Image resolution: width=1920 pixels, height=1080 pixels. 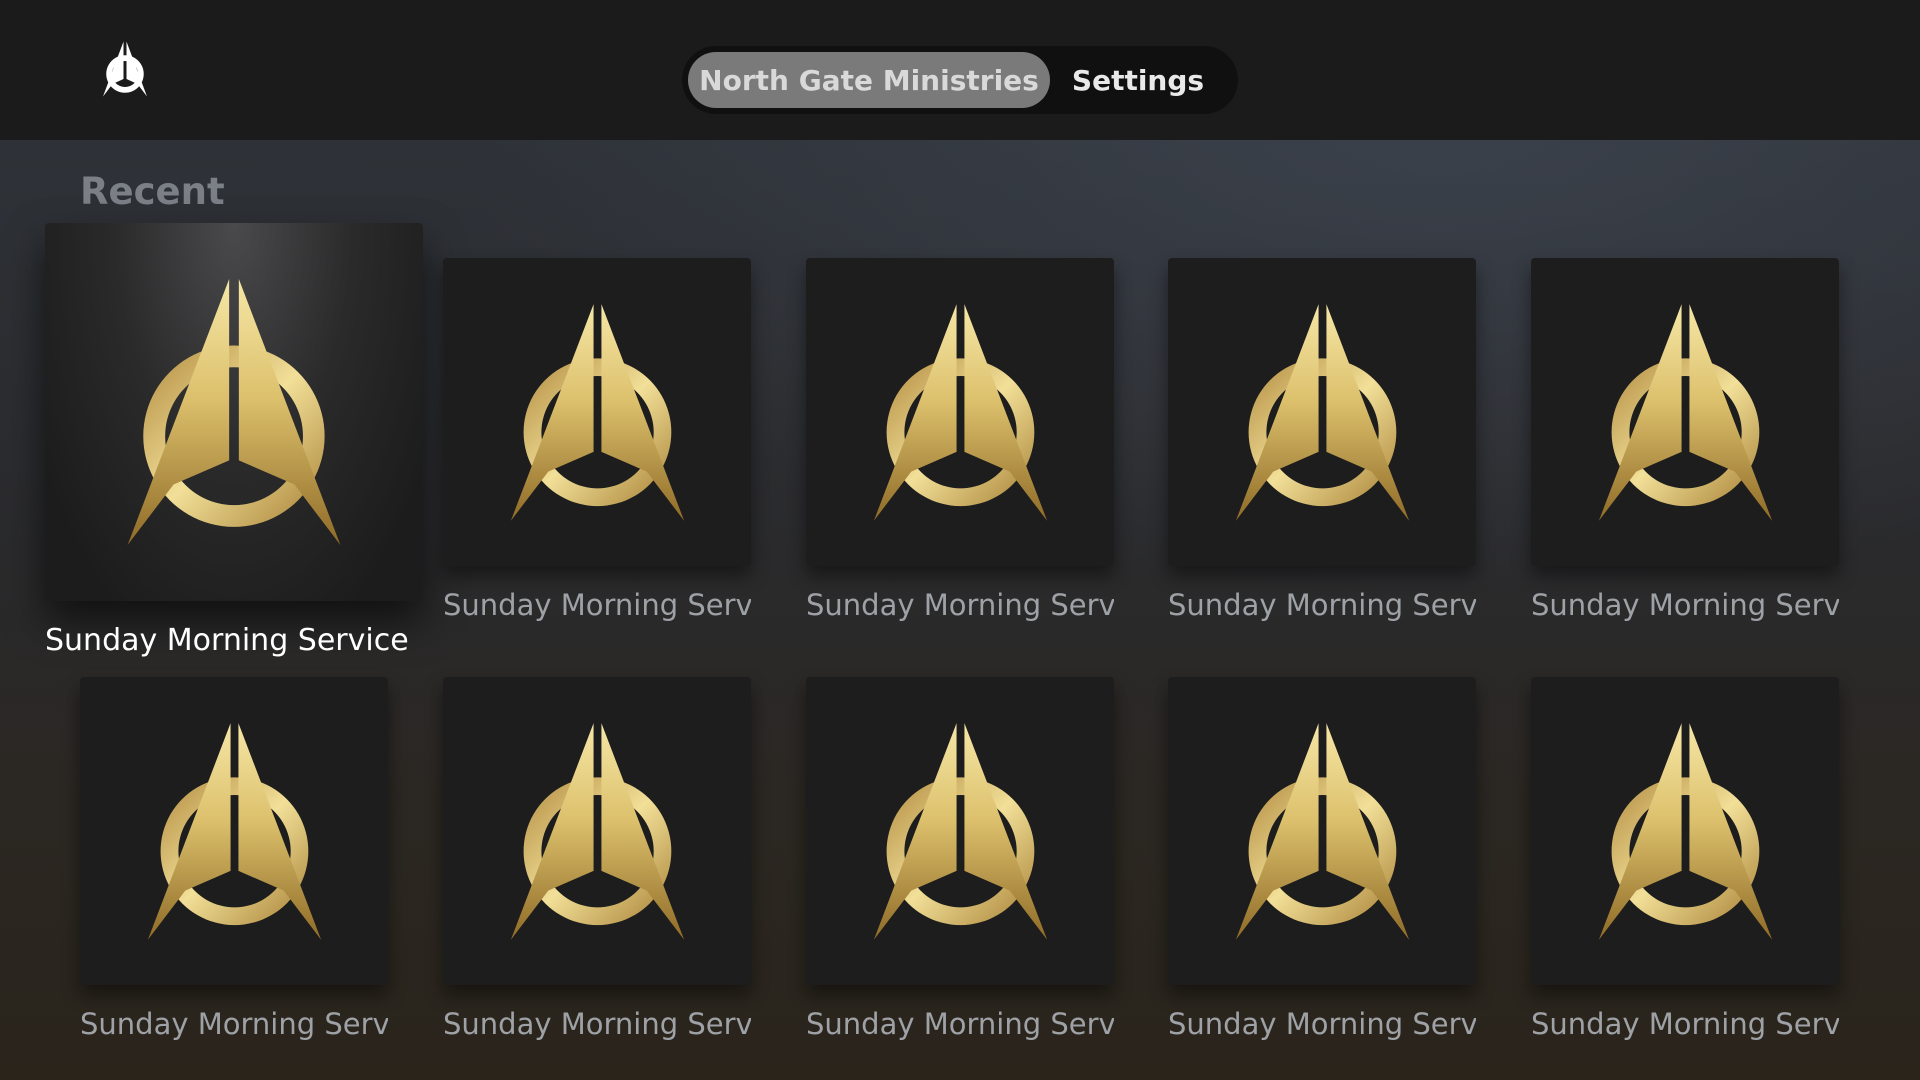 What do you see at coordinates (869, 80) in the screenshot?
I see `tab-north-gate-ministries: North Gate Ministries` at bounding box center [869, 80].